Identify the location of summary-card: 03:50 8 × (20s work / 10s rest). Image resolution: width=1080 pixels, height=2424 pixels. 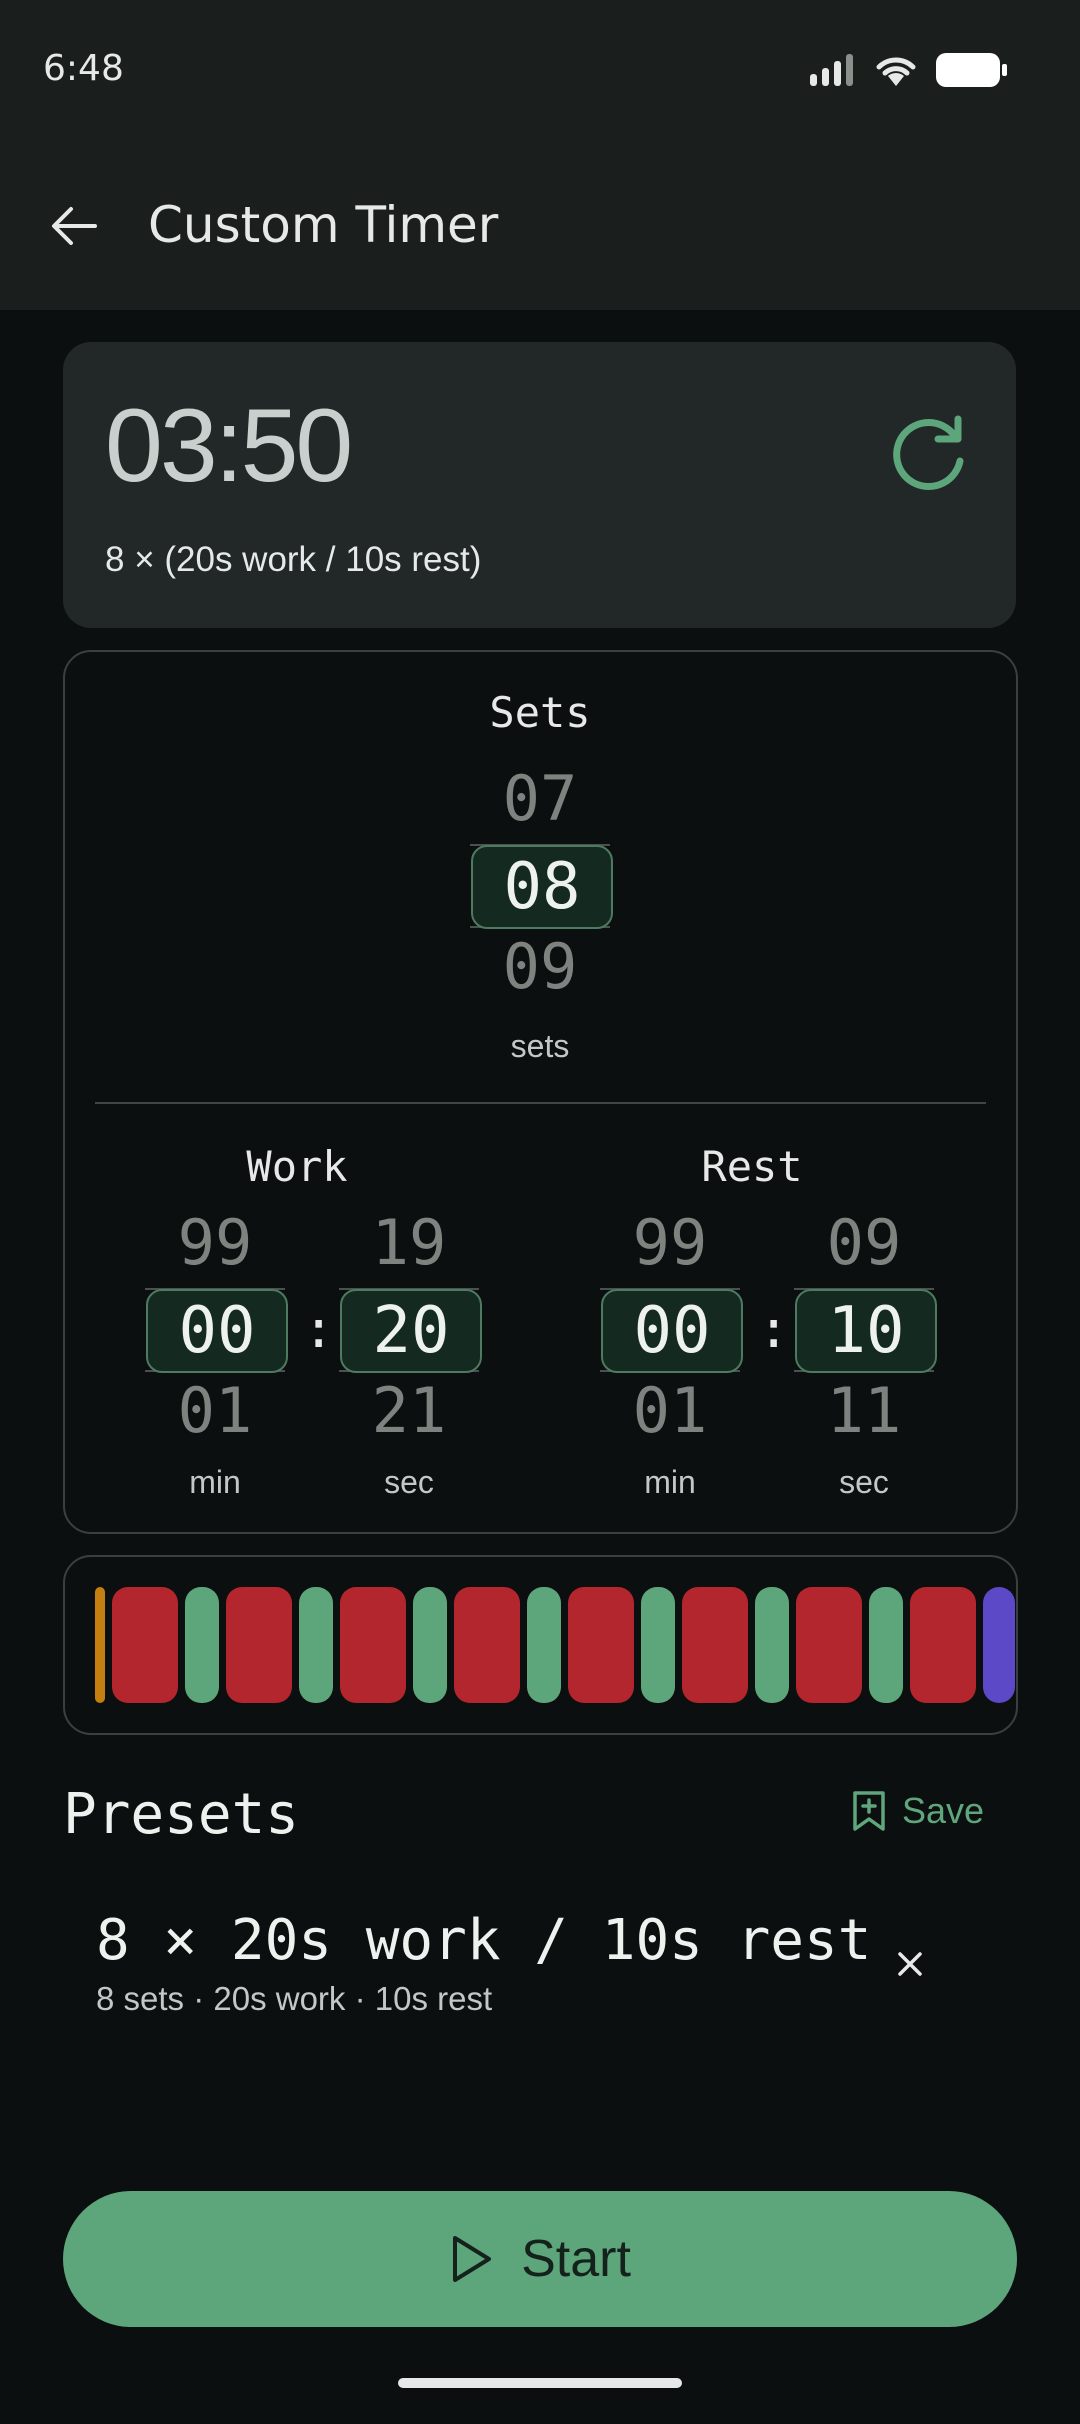
(539, 485).